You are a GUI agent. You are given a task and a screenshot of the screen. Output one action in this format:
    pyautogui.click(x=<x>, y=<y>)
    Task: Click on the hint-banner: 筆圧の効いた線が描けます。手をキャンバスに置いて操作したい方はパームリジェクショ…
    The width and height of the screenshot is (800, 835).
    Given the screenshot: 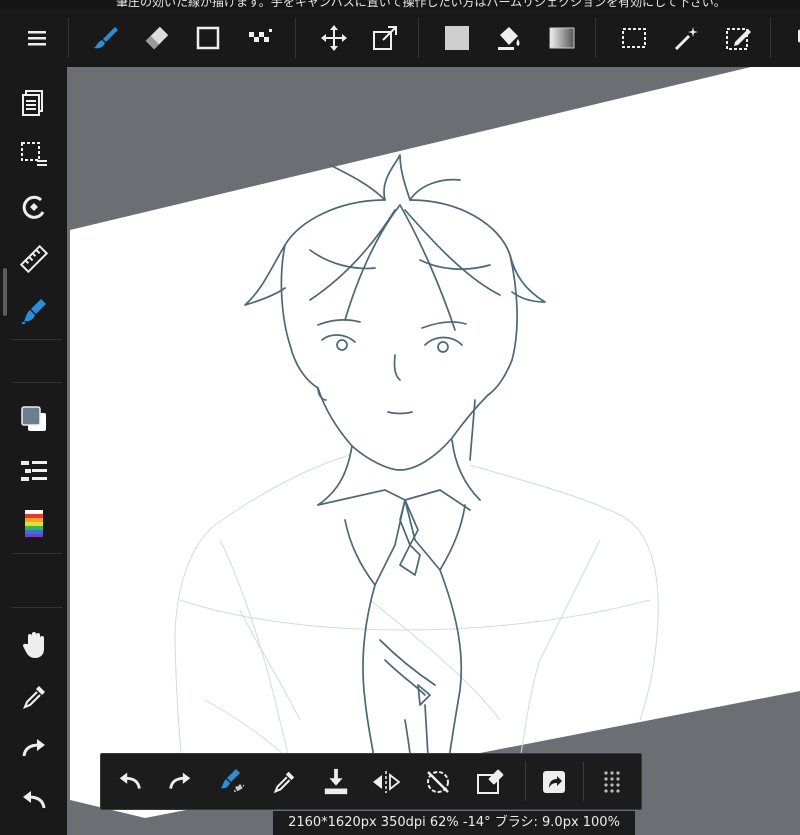 What is the action you would take?
    pyautogui.click(x=400, y=4)
    